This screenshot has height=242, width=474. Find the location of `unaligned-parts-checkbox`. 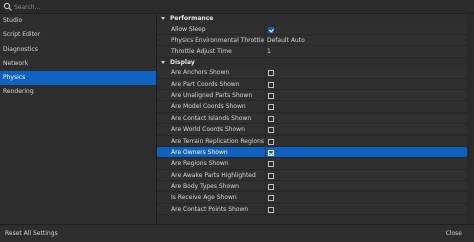

unaligned-parts-checkbox is located at coordinates (271, 95).